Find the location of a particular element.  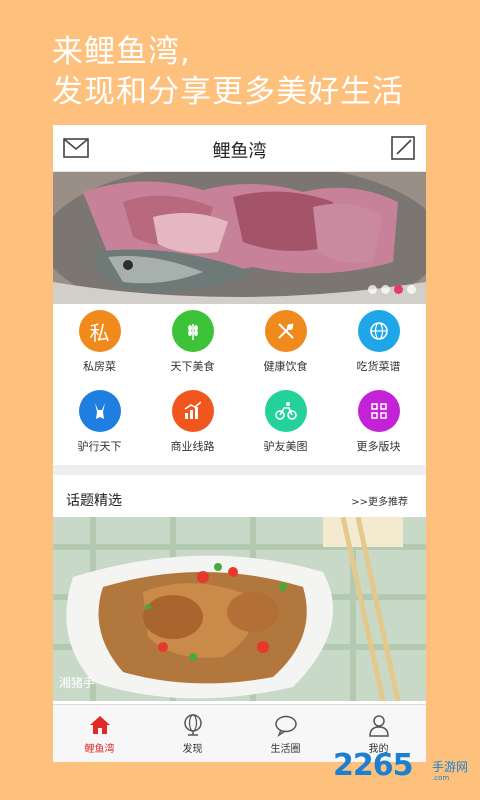

tab-label: 鲤鱼湾 is located at coordinates (99, 749).